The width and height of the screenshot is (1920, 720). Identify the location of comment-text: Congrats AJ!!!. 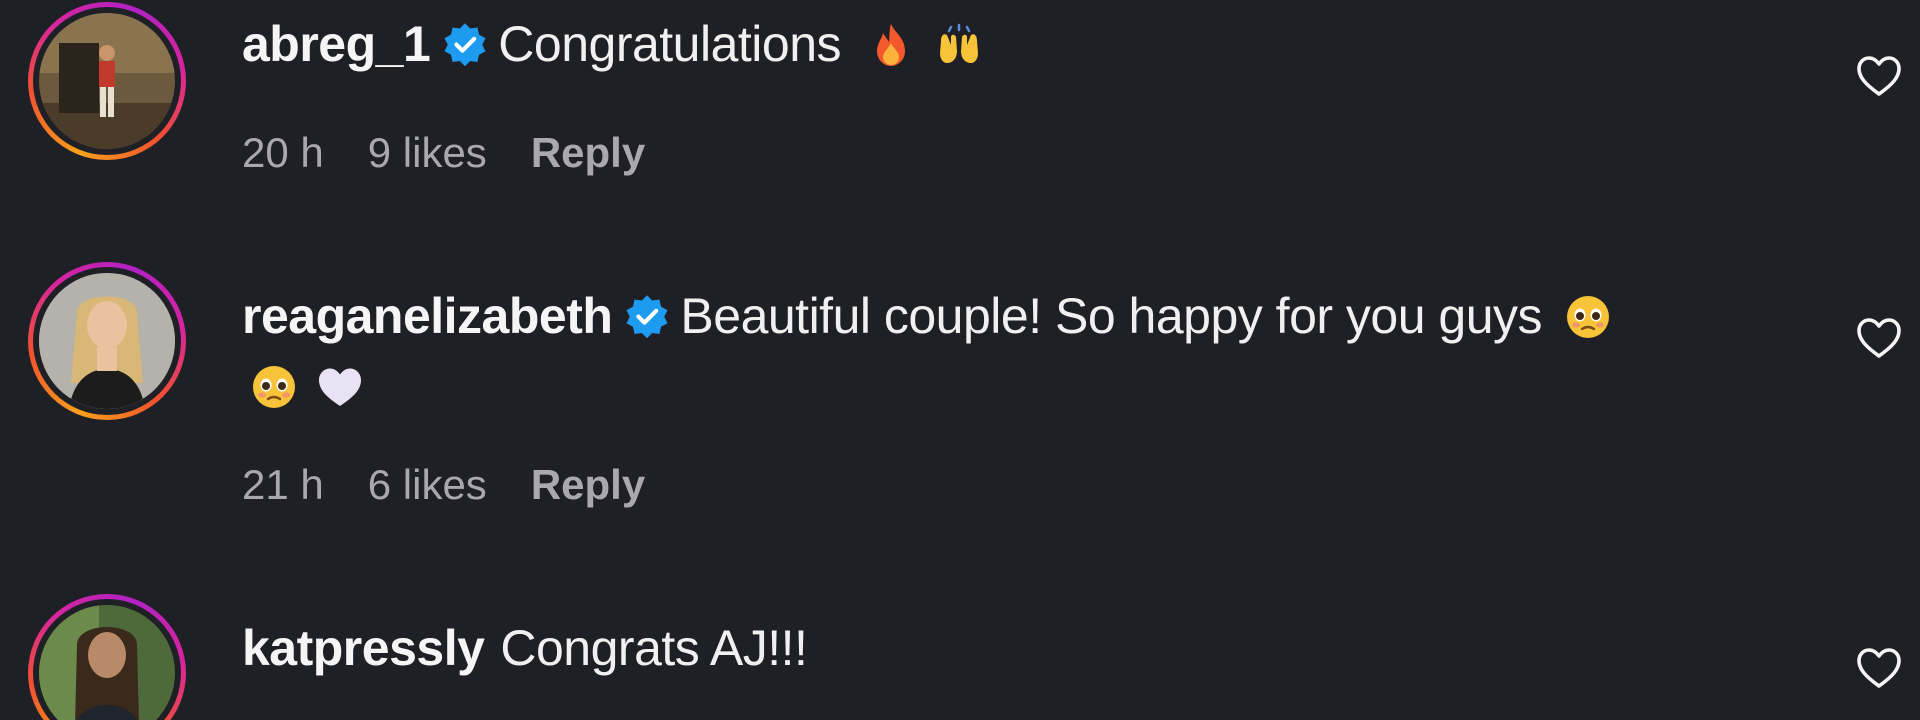
(654, 648).